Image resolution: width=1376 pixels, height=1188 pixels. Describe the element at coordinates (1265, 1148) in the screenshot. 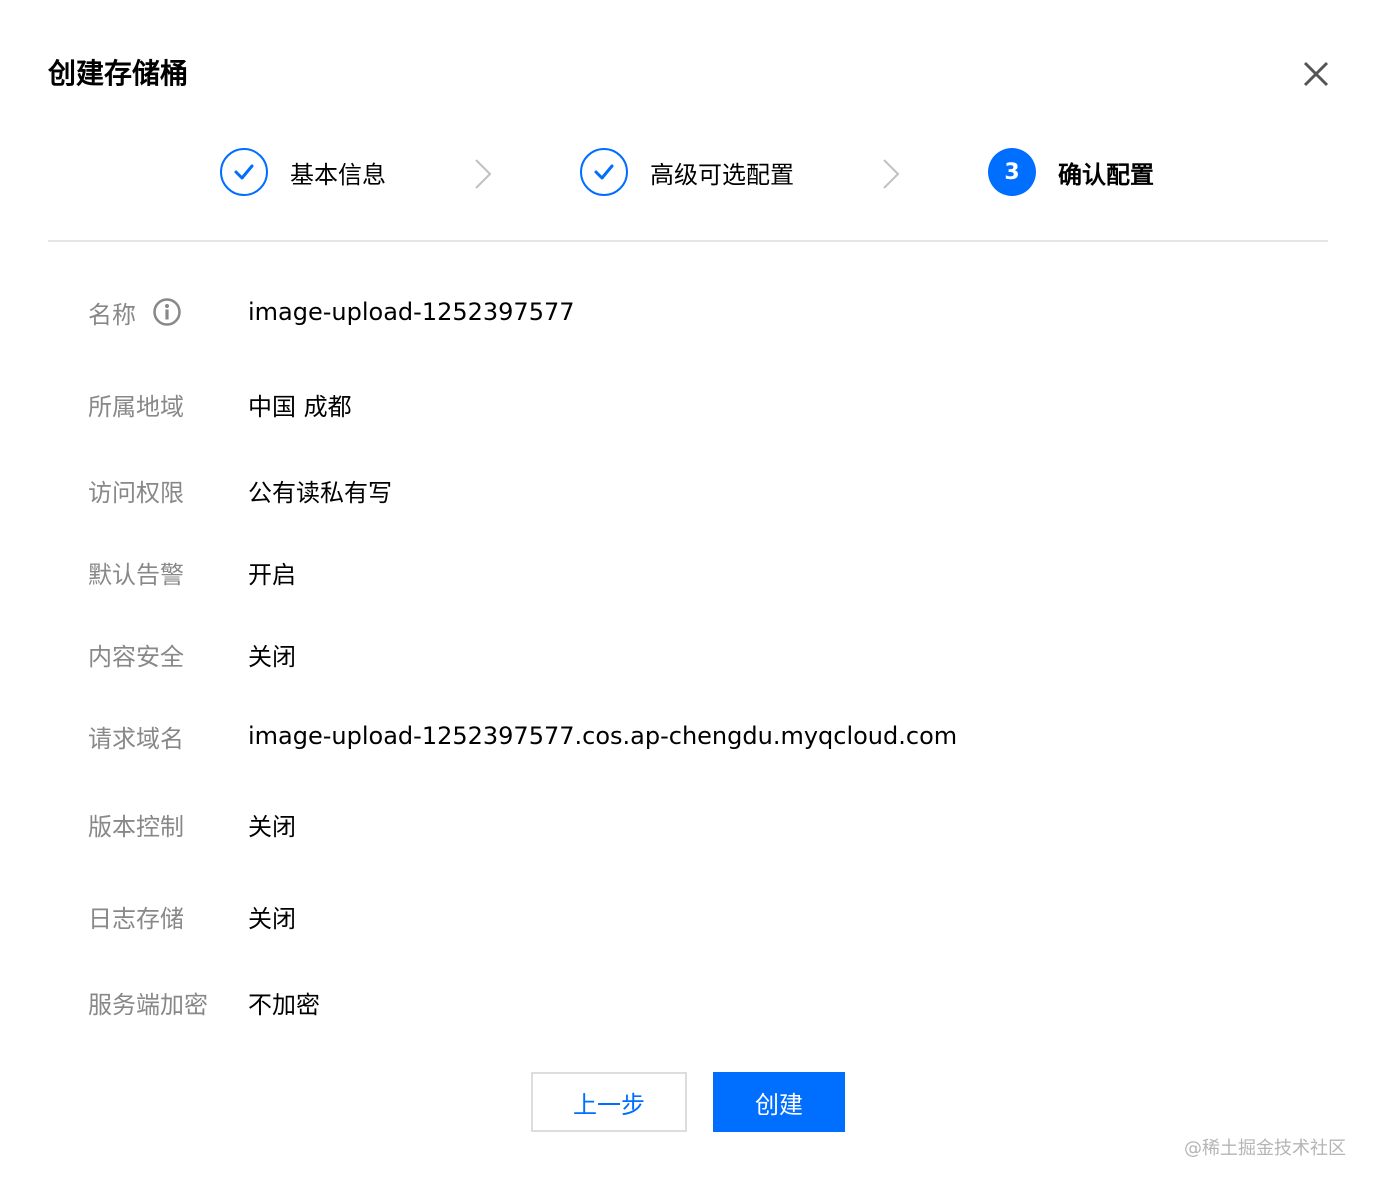

I see `watermark: @稀土掘金技术社区` at that location.